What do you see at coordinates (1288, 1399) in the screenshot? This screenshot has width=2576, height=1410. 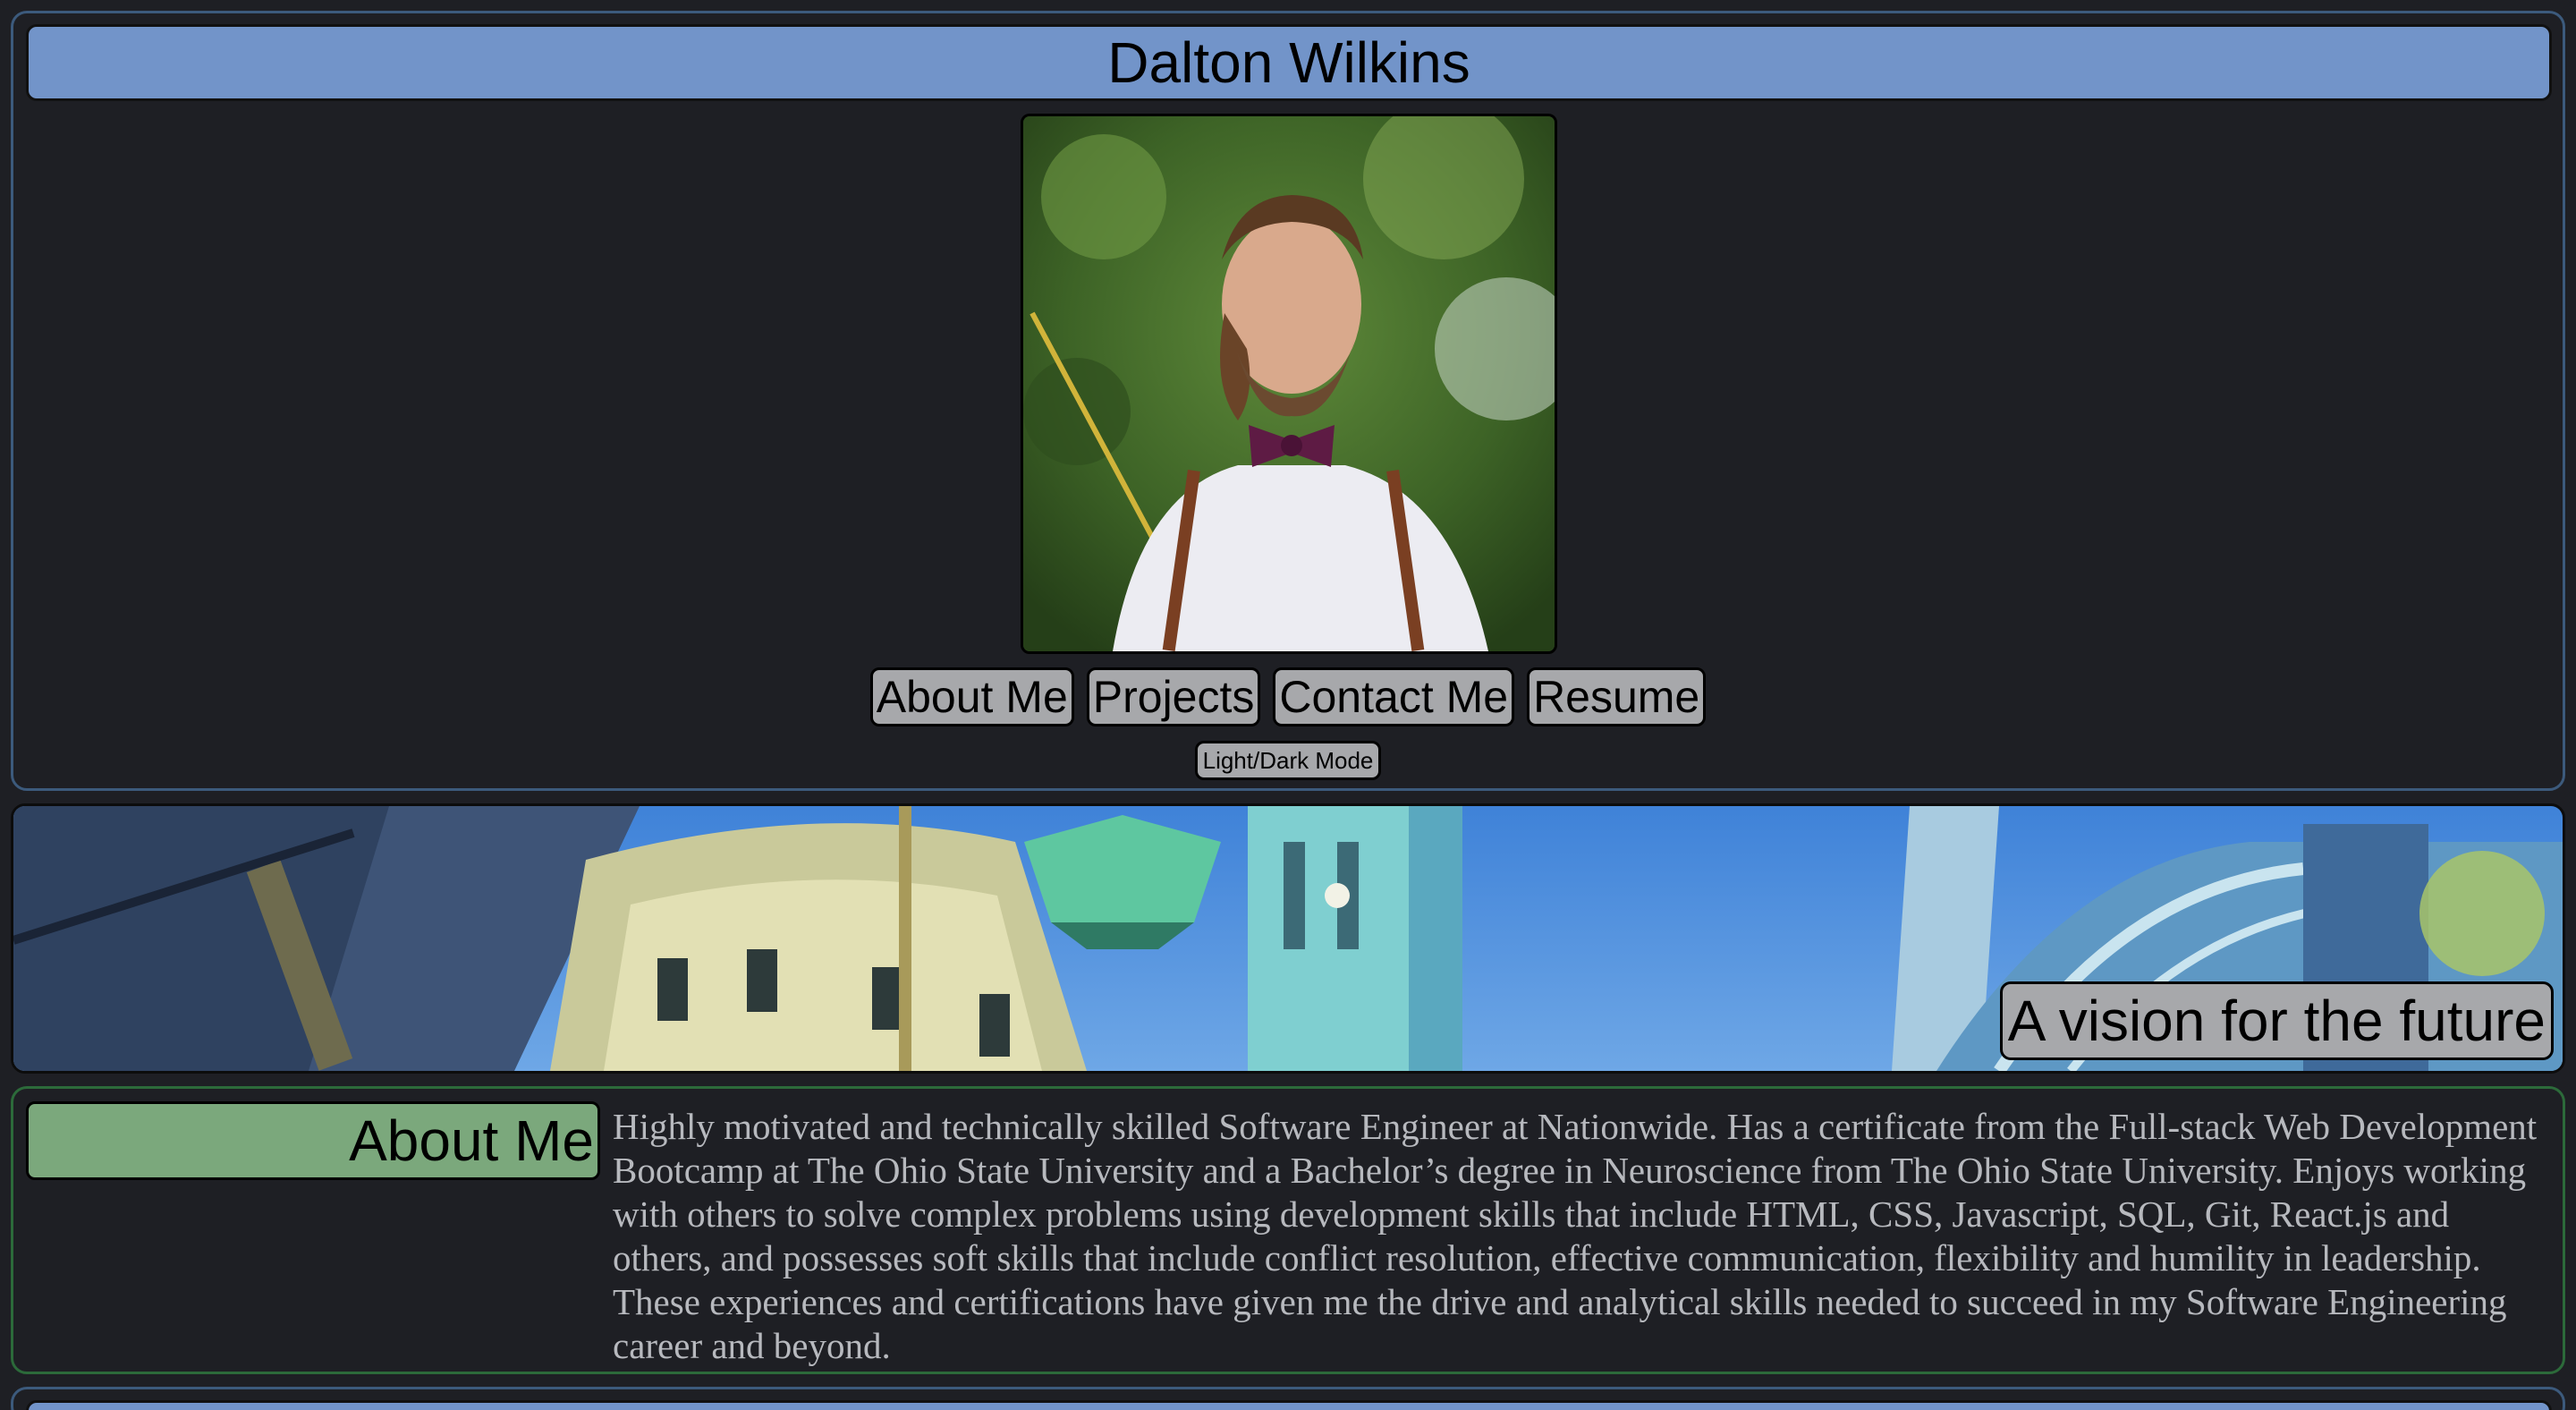 I see `next-section` at bounding box center [1288, 1399].